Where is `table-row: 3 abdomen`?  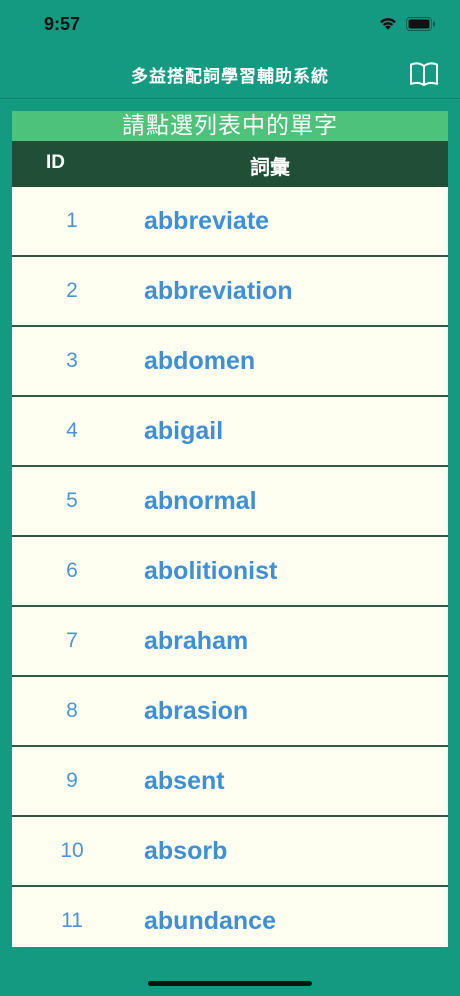 table-row: 3 abdomen is located at coordinates (230, 362).